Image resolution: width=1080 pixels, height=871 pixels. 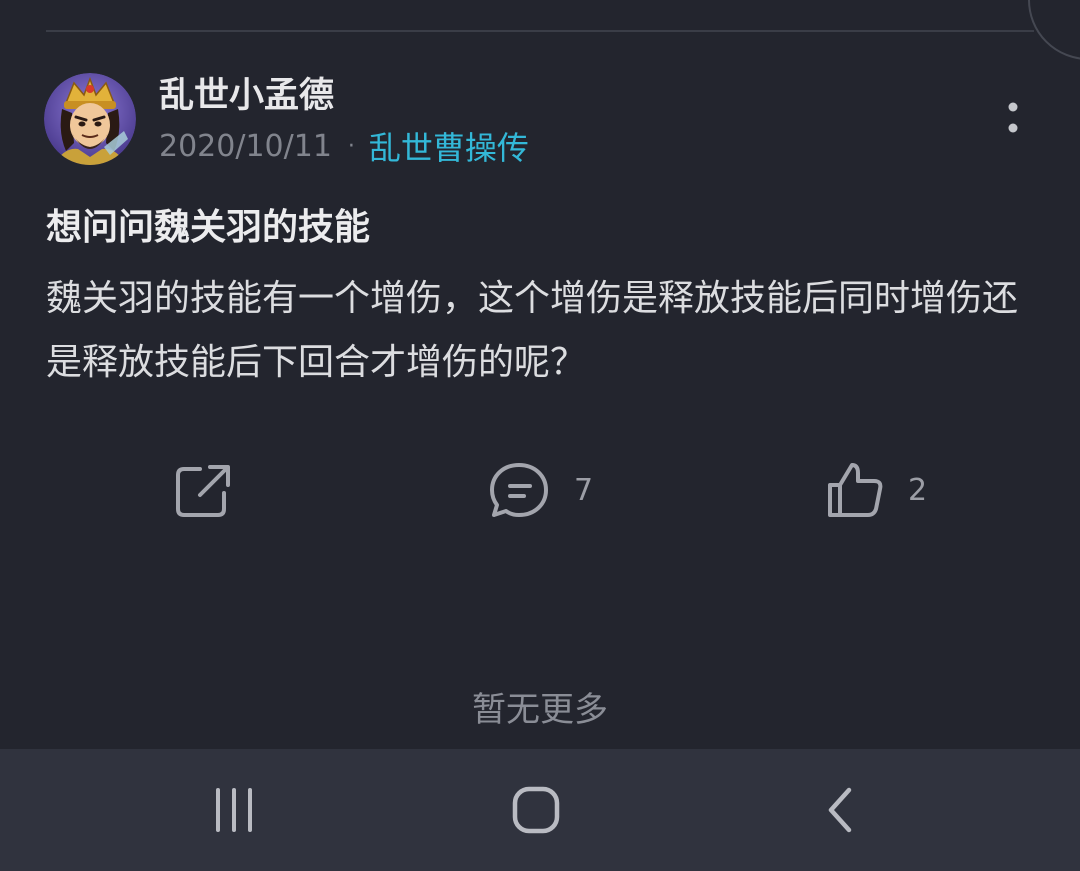 What do you see at coordinates (245, 146) in the screenshot?
I see `post-date: 2020/10/11` at bounding box center [245, 146].